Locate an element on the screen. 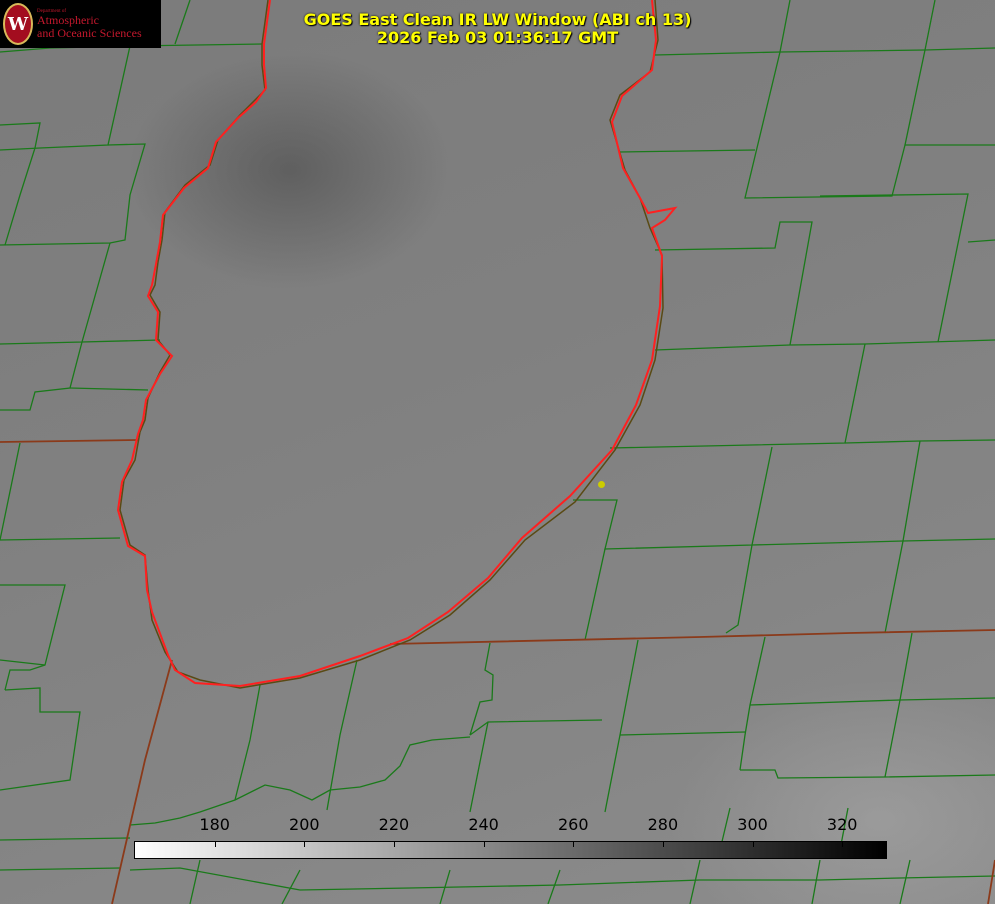 This screenshot has width=995, height=904. colorbar-tick-label: 280 is located at coordinates (663, 824).